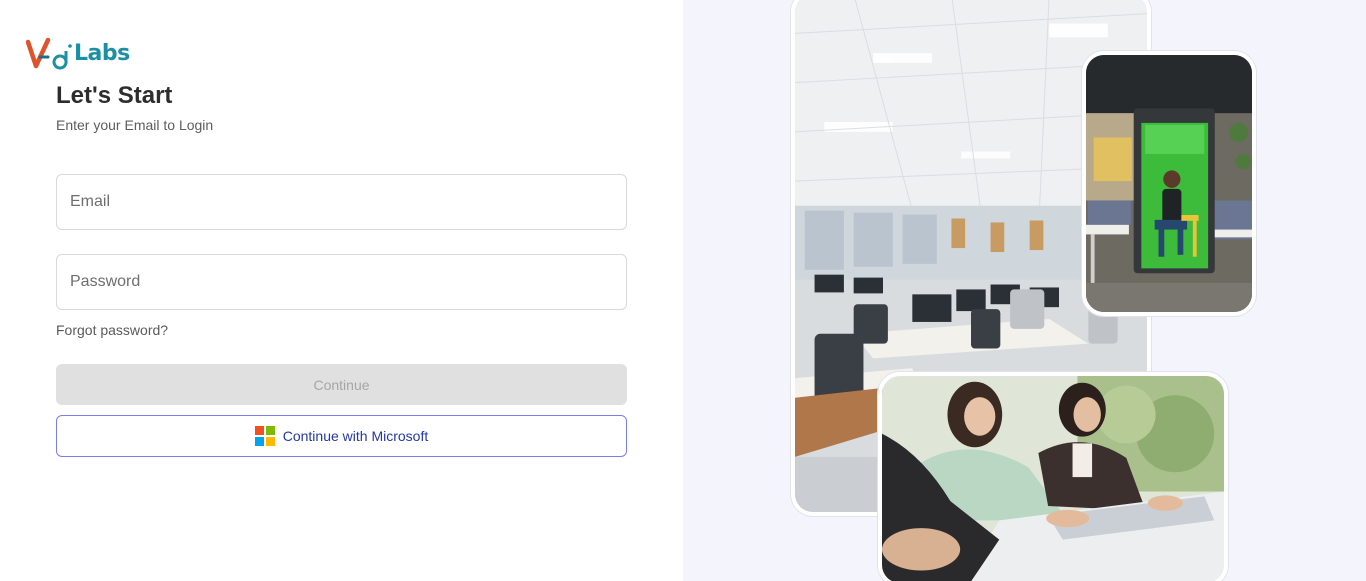 The height and width of the screenshot is (581, 1366). Describe the element at coordinates (112, 330) in the screenshot. I see `forgot-password-link: Forgot password?` at that location.